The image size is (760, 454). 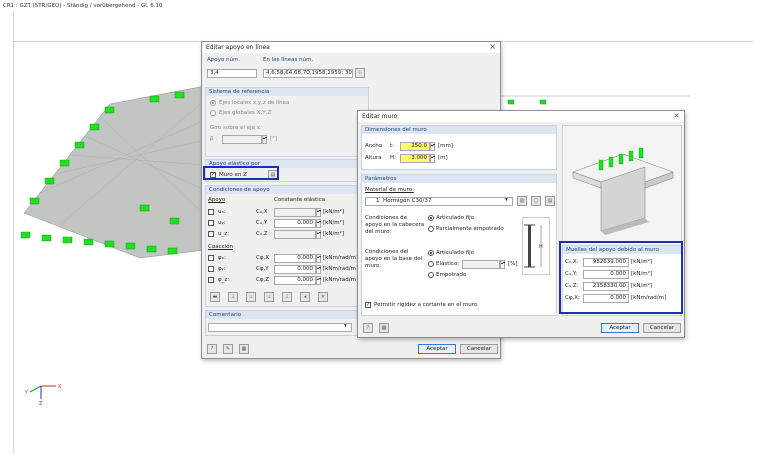 I want to click on altura-spinner: ▴▾, so click(x=432, y=158).